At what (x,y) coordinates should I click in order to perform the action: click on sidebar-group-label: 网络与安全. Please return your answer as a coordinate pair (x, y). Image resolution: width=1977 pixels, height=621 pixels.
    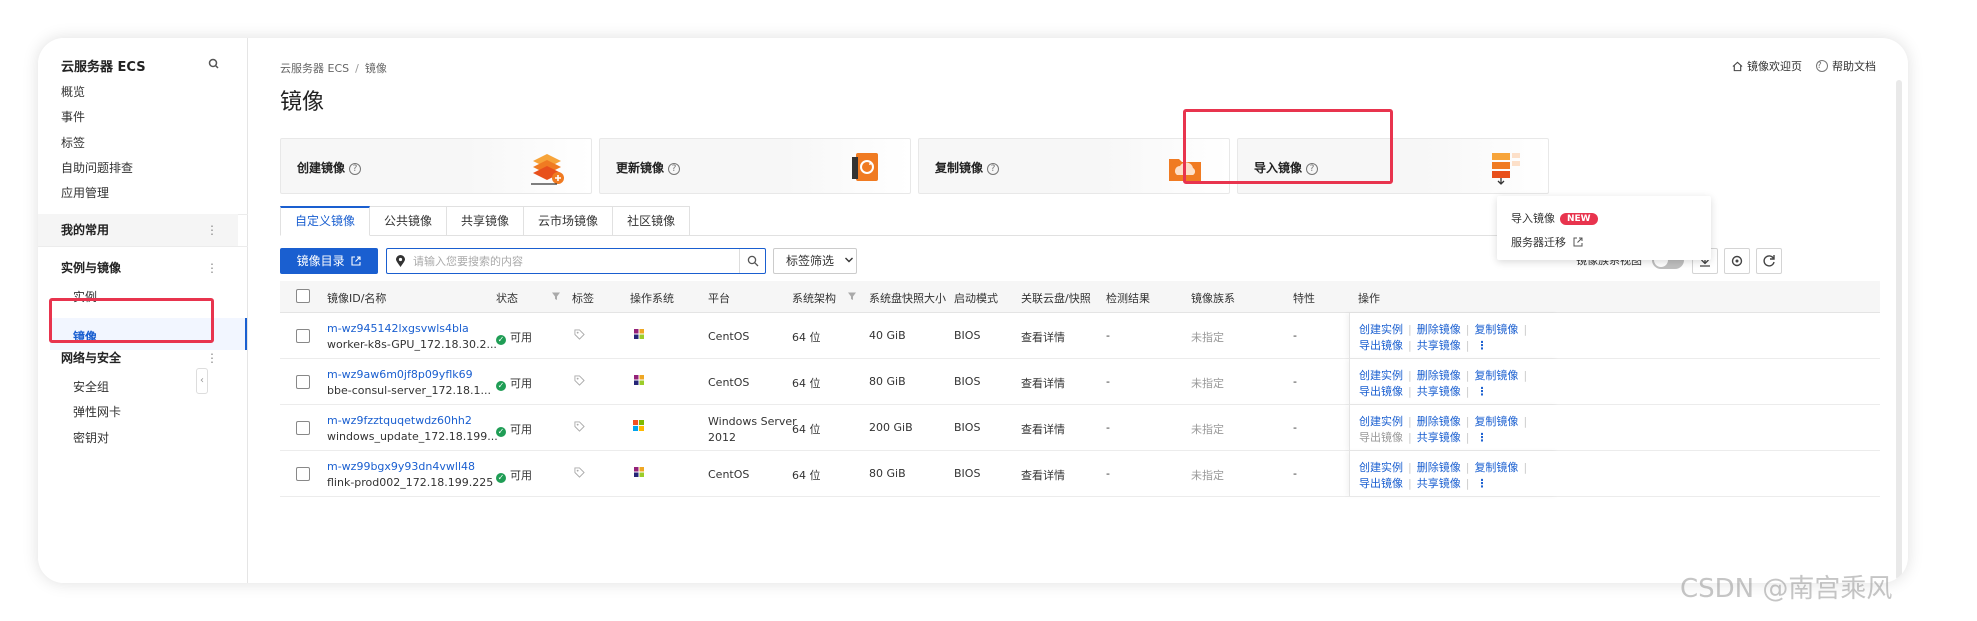
    Looking at the image, I should click on (91, 358).